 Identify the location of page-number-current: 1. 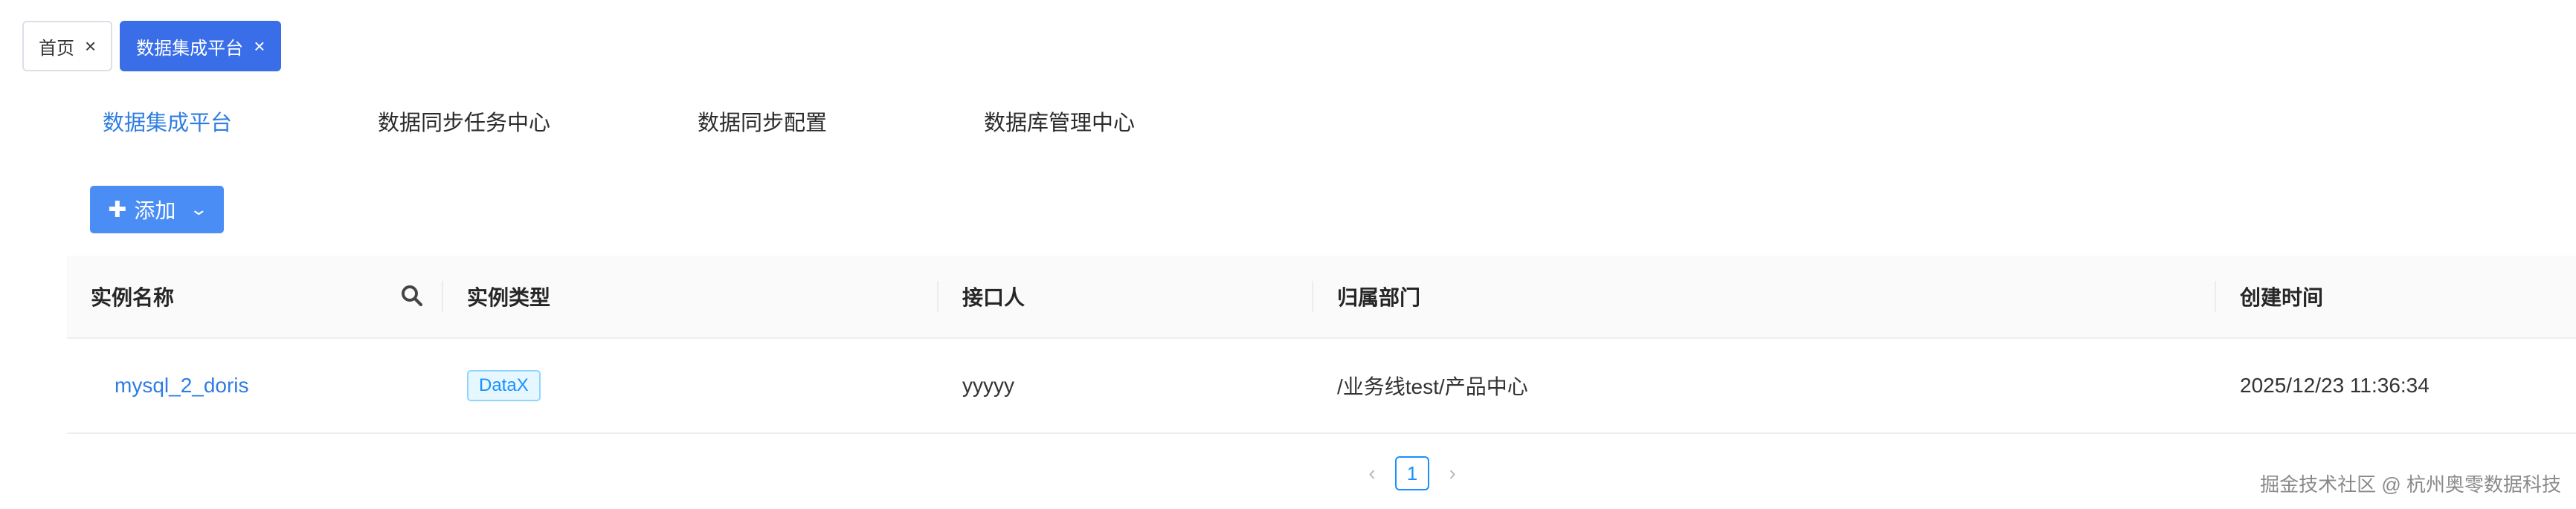
(1412, 473).